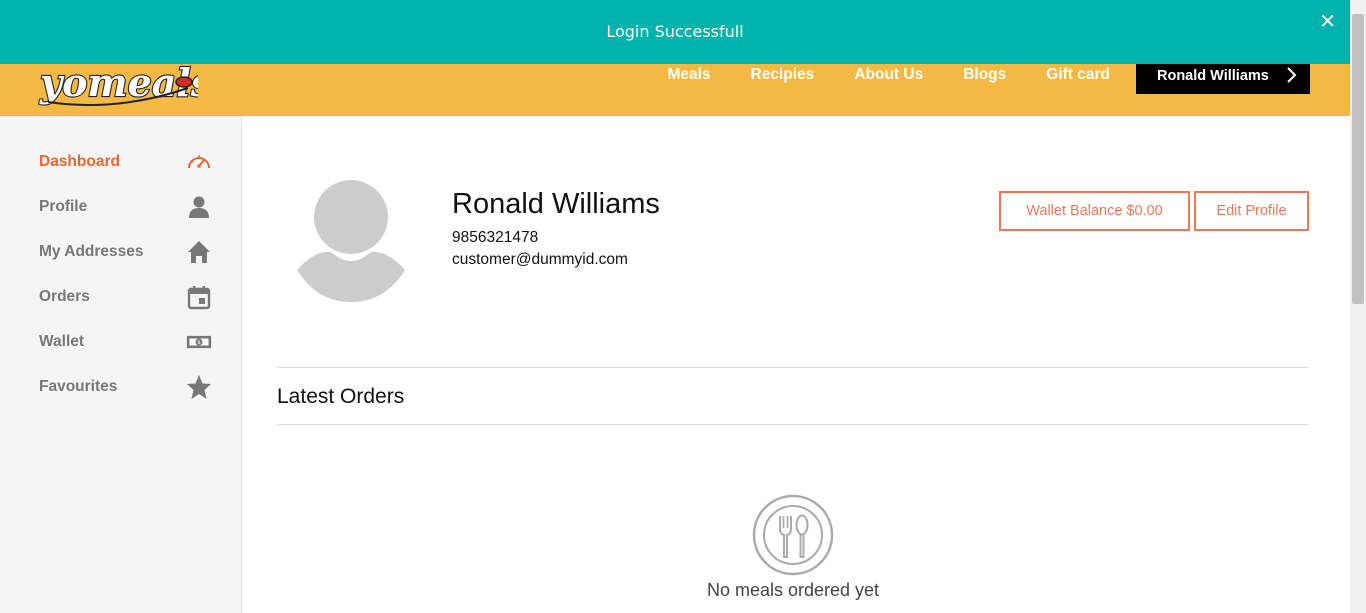  I want to click on avatar, so click(351, 240).